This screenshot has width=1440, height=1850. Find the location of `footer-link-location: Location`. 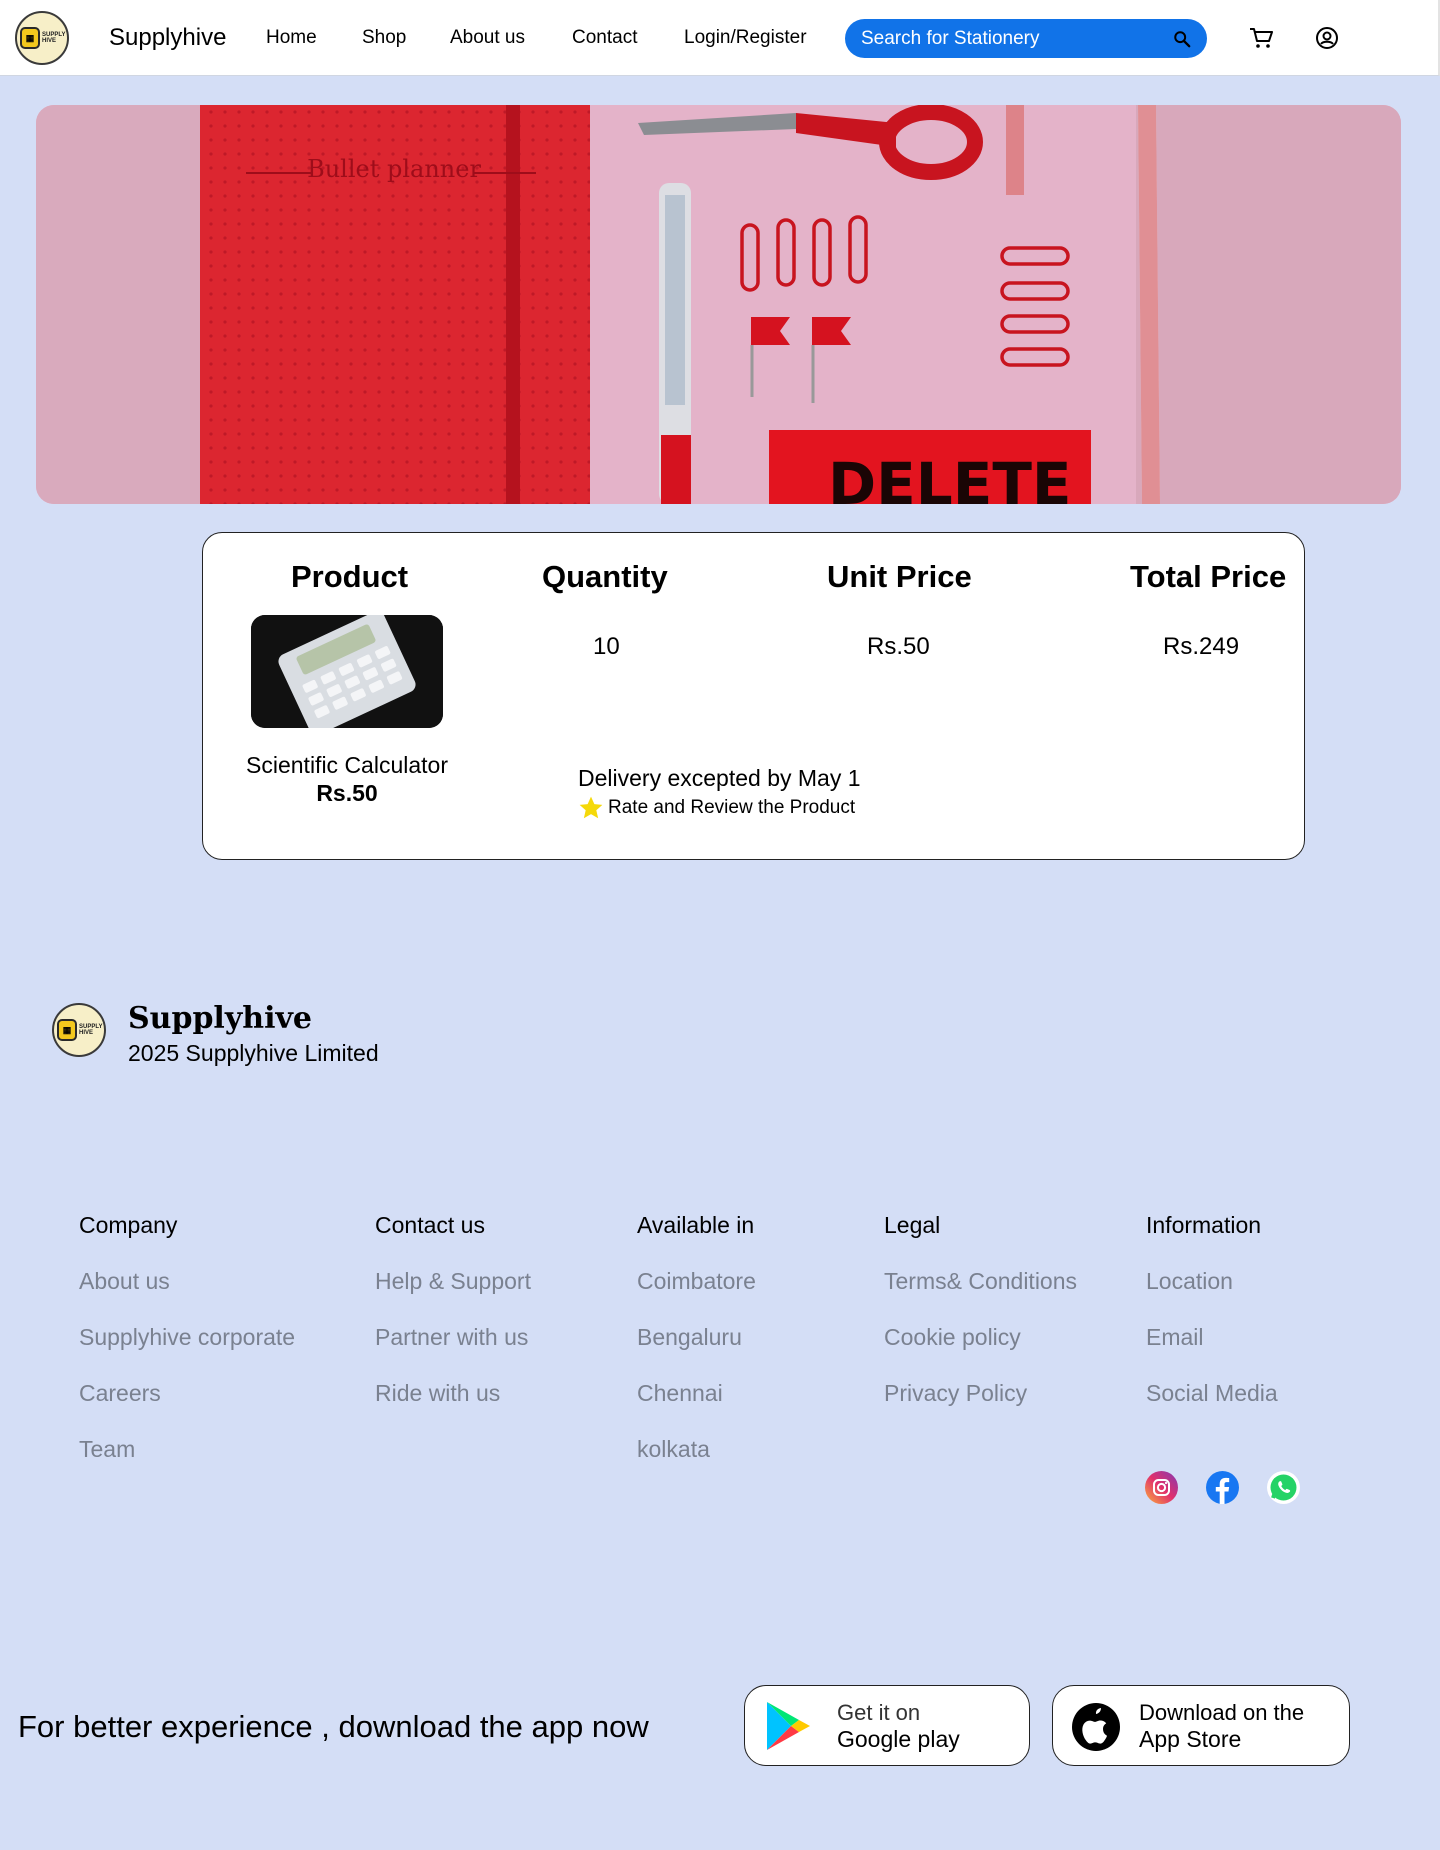

footer-link-location: Location is located at coordinates (1212, 1296).